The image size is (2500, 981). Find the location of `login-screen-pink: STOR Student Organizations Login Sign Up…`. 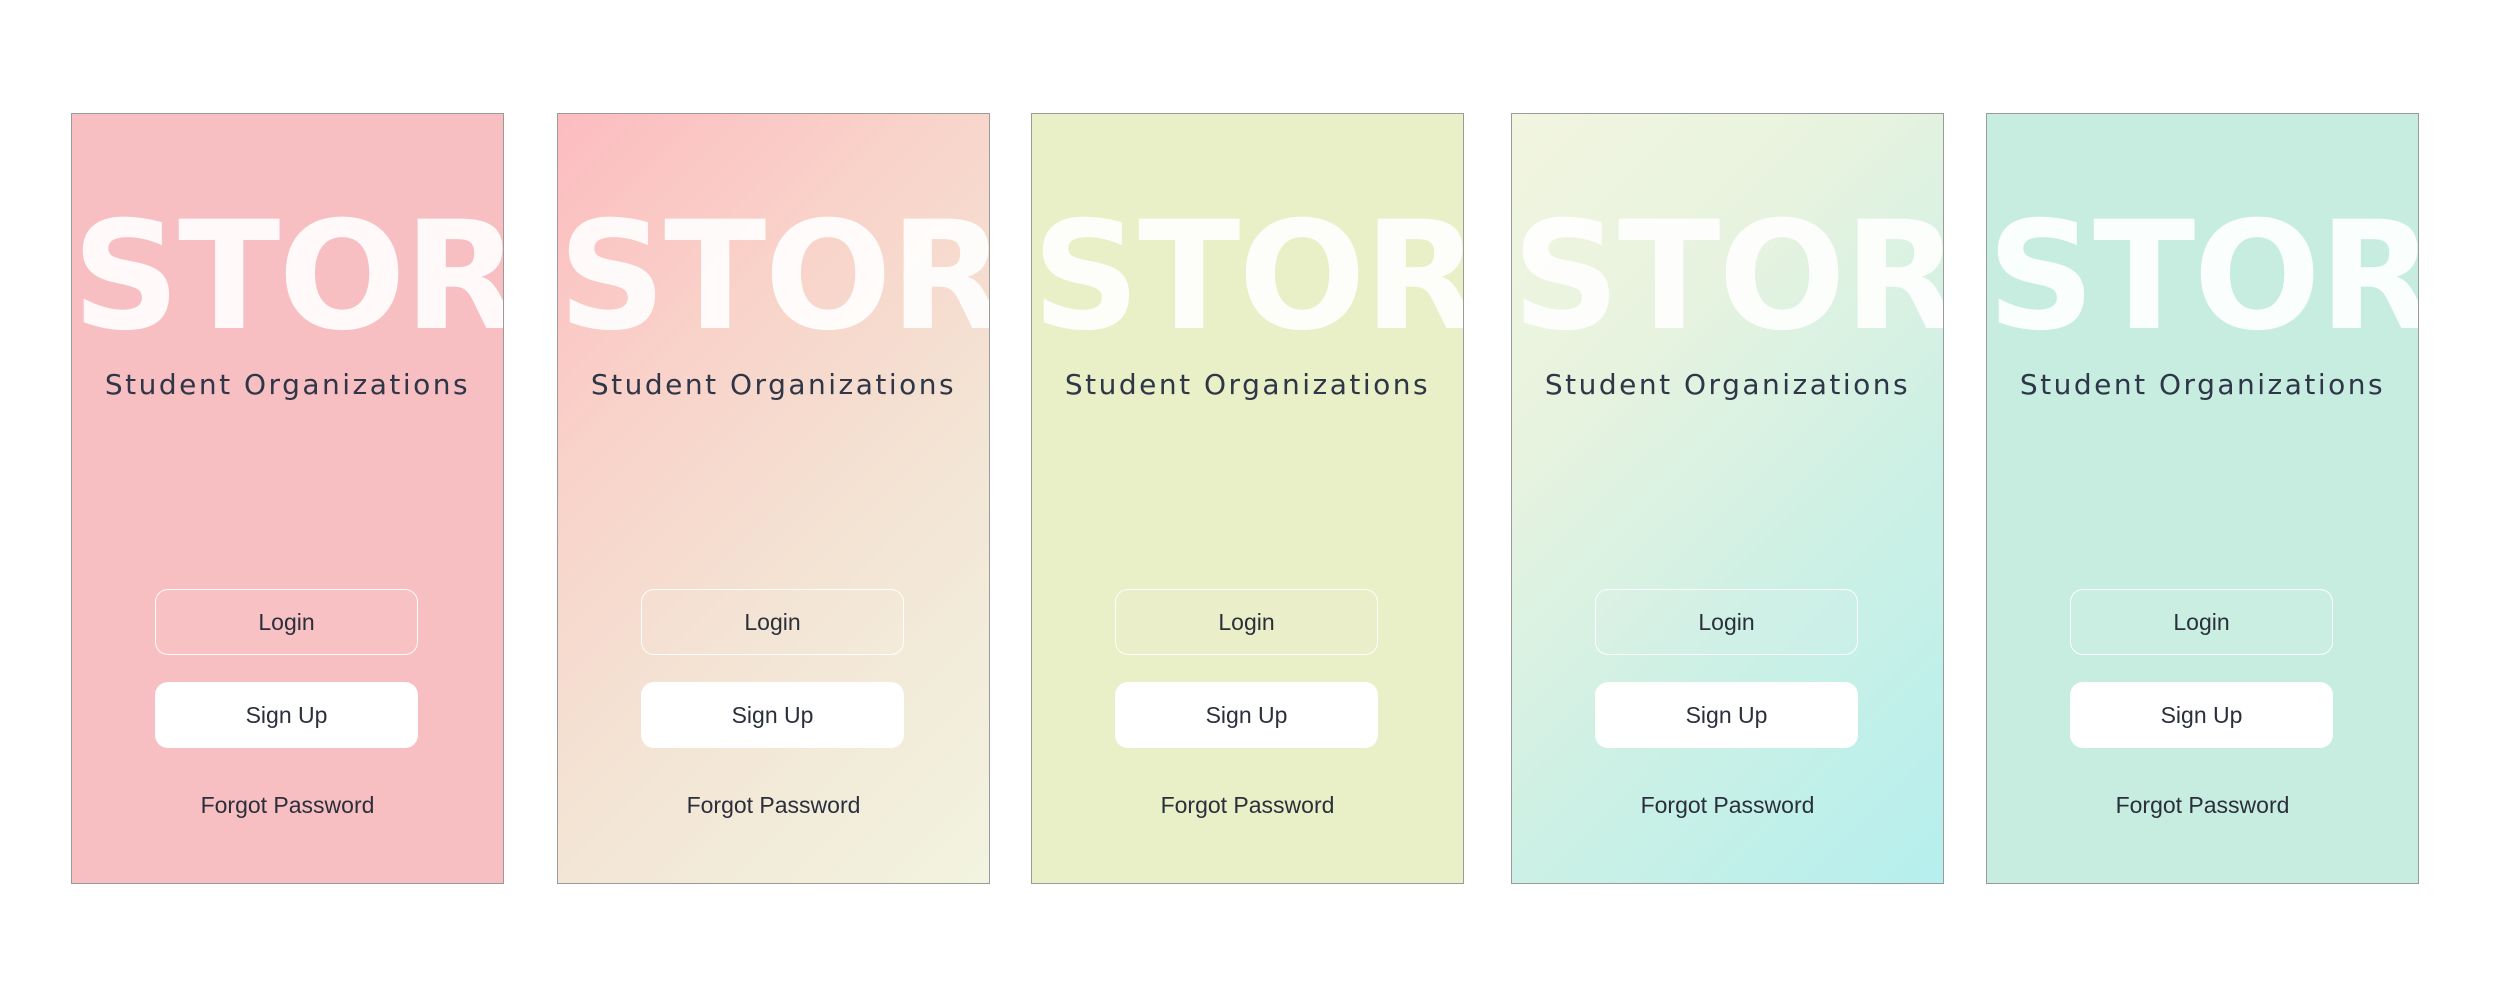

login-screen-pink: STOR Student Organizations Login Sign Up… is located at coordinates (287, 498).